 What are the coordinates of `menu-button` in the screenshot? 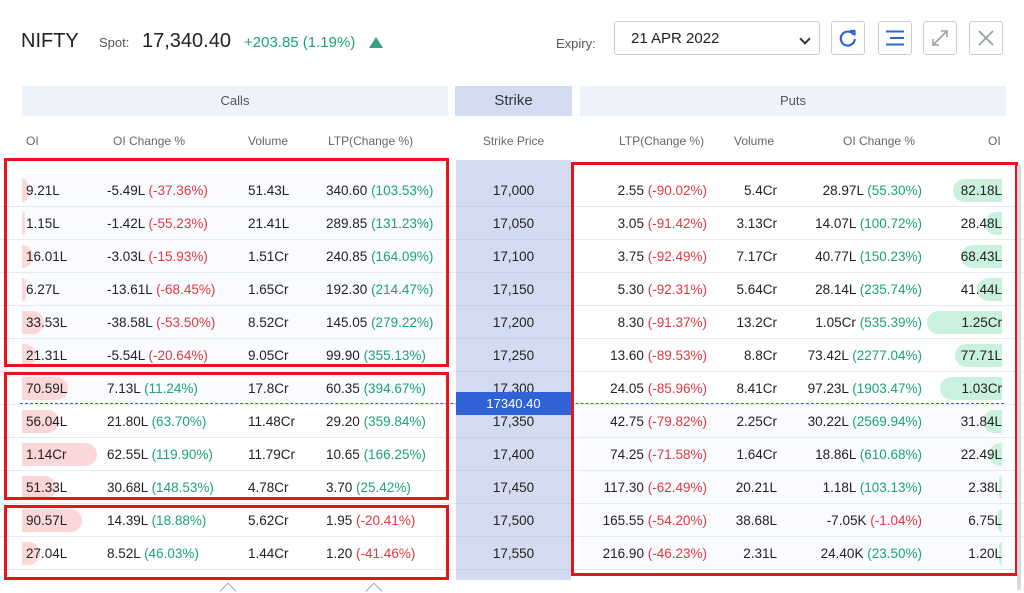 It's located at (895, 38).